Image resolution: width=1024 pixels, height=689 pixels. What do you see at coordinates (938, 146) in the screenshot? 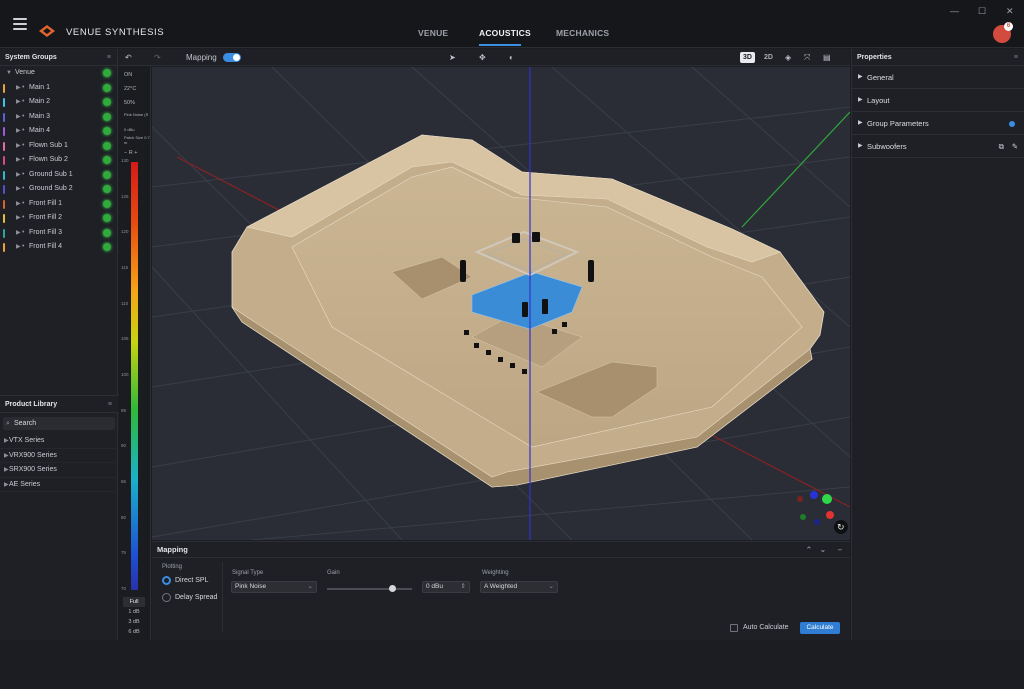
I see `section-subwoofers: ▶ Subwoofers ⧉ ✎` at bounding box center [938, 146].